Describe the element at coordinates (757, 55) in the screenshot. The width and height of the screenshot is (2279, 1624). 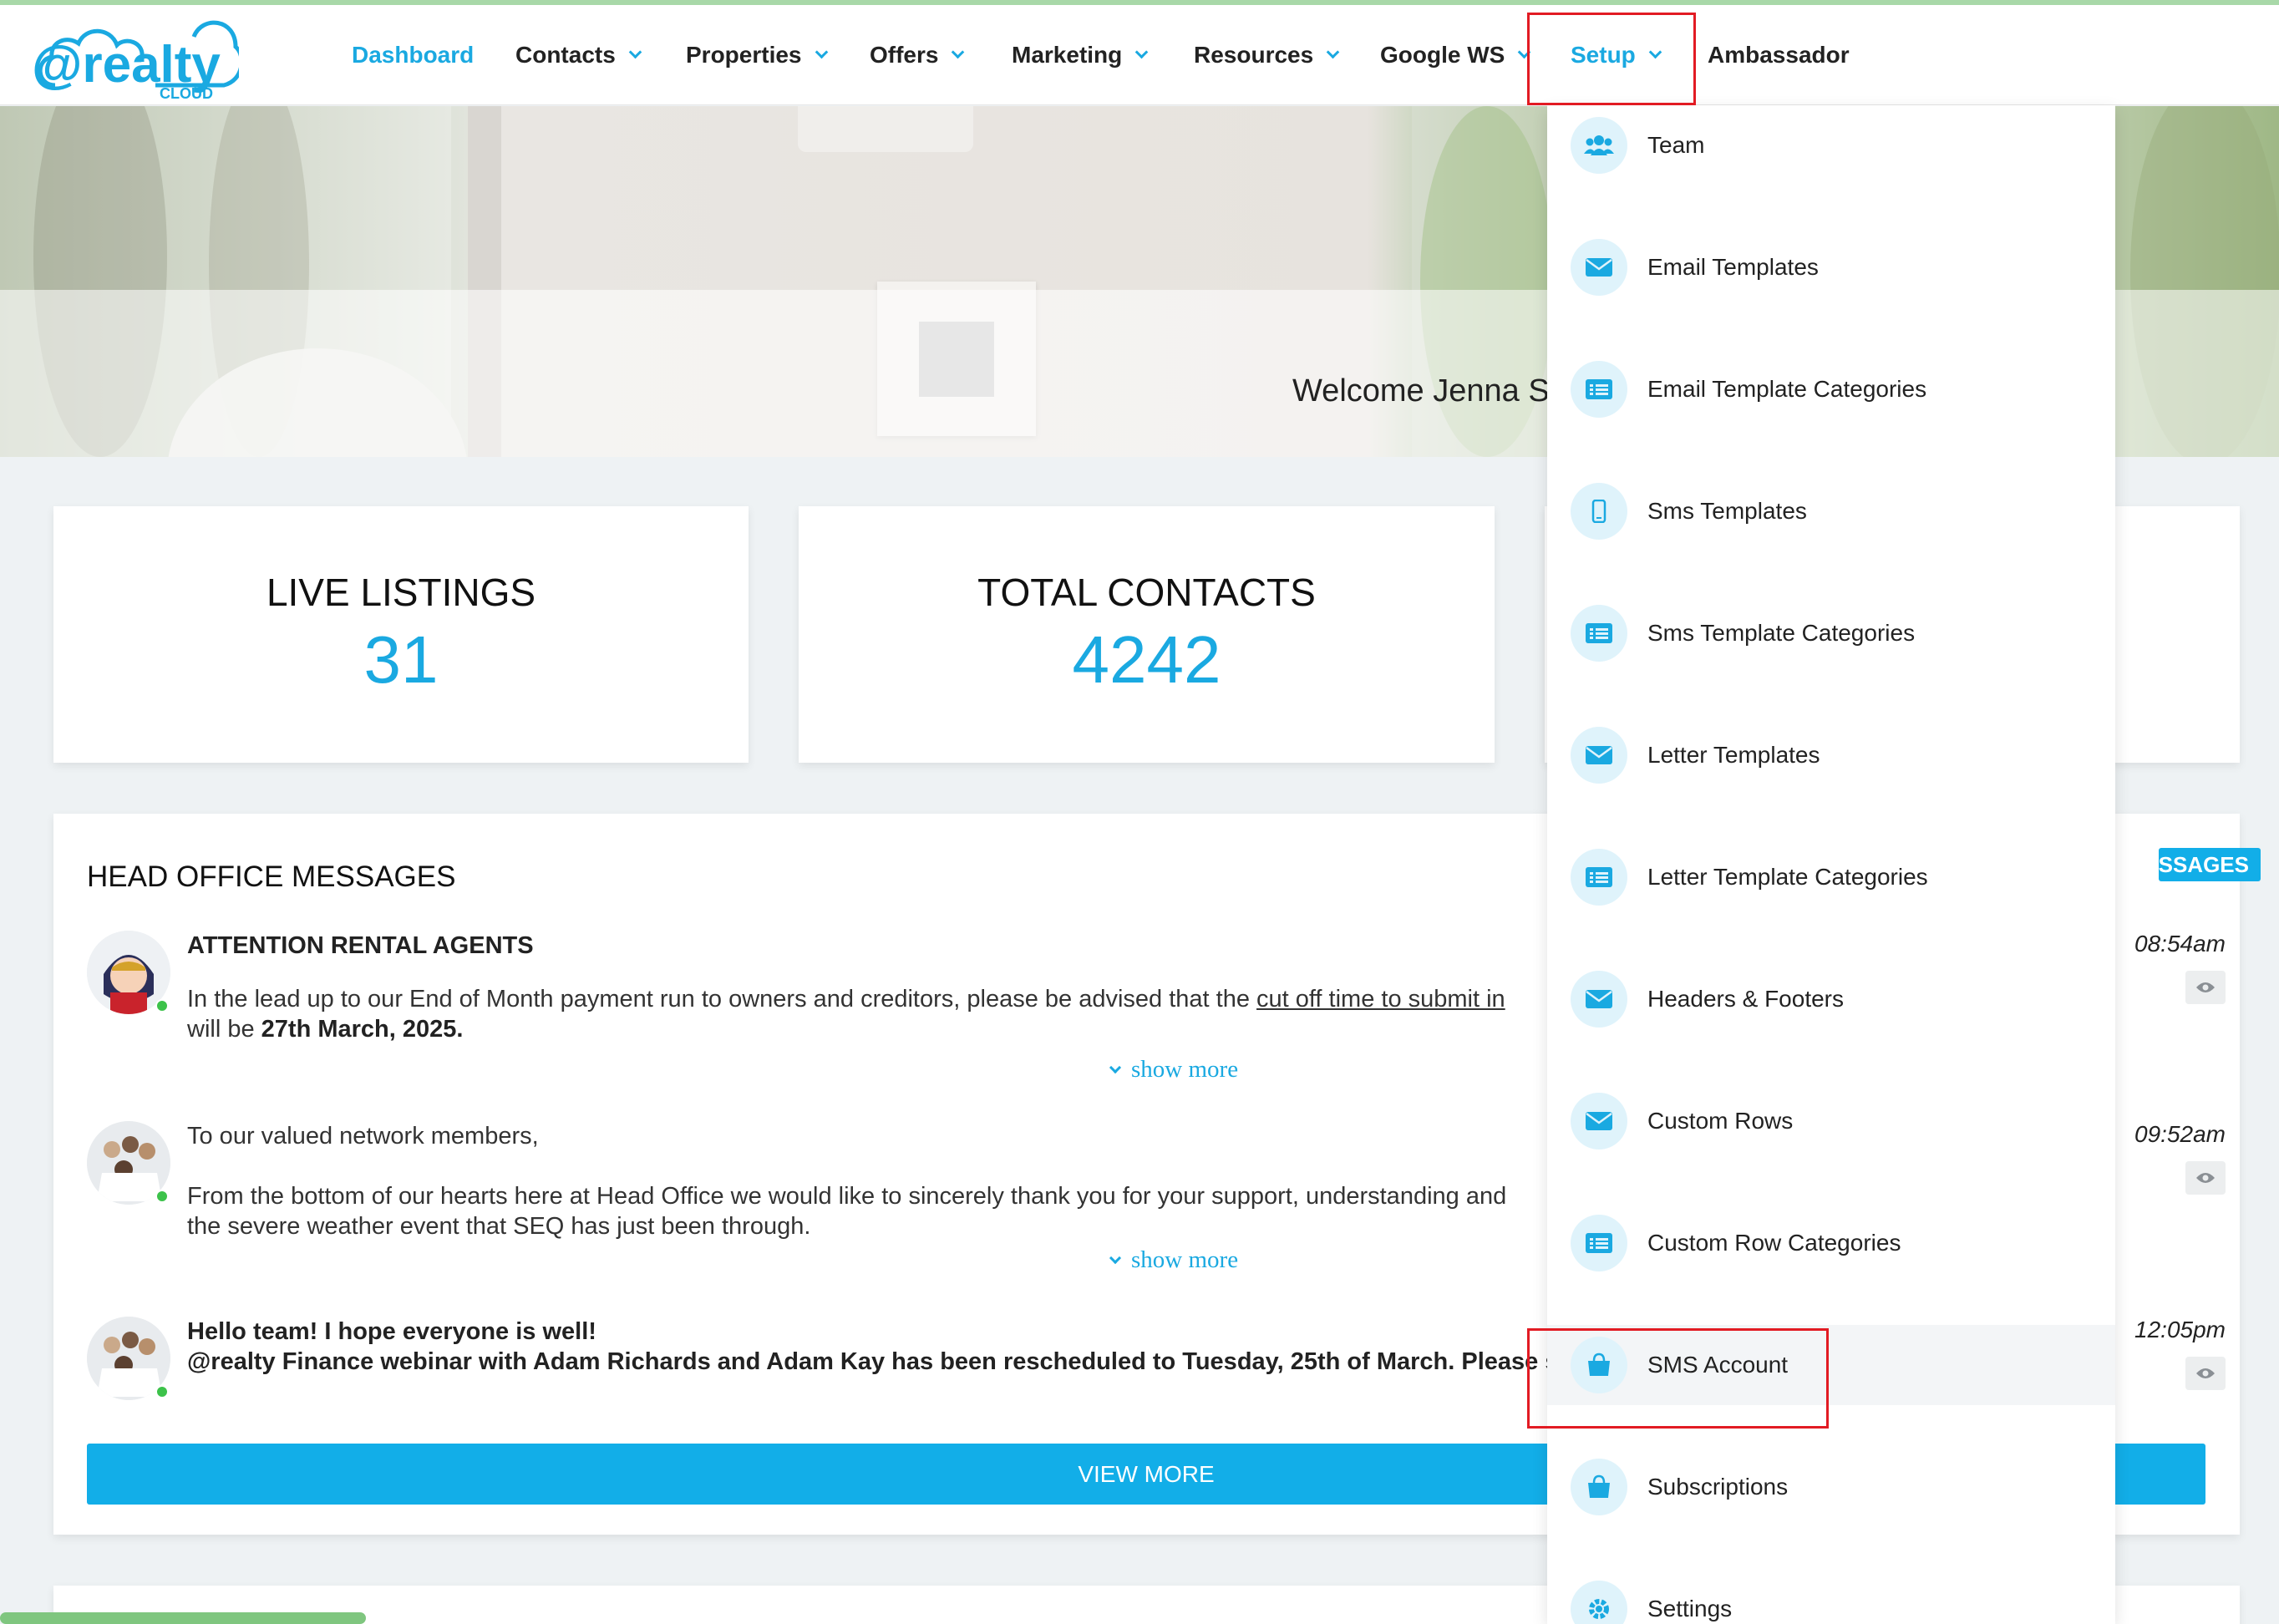
I see `nav-properties: Properties` at that location.